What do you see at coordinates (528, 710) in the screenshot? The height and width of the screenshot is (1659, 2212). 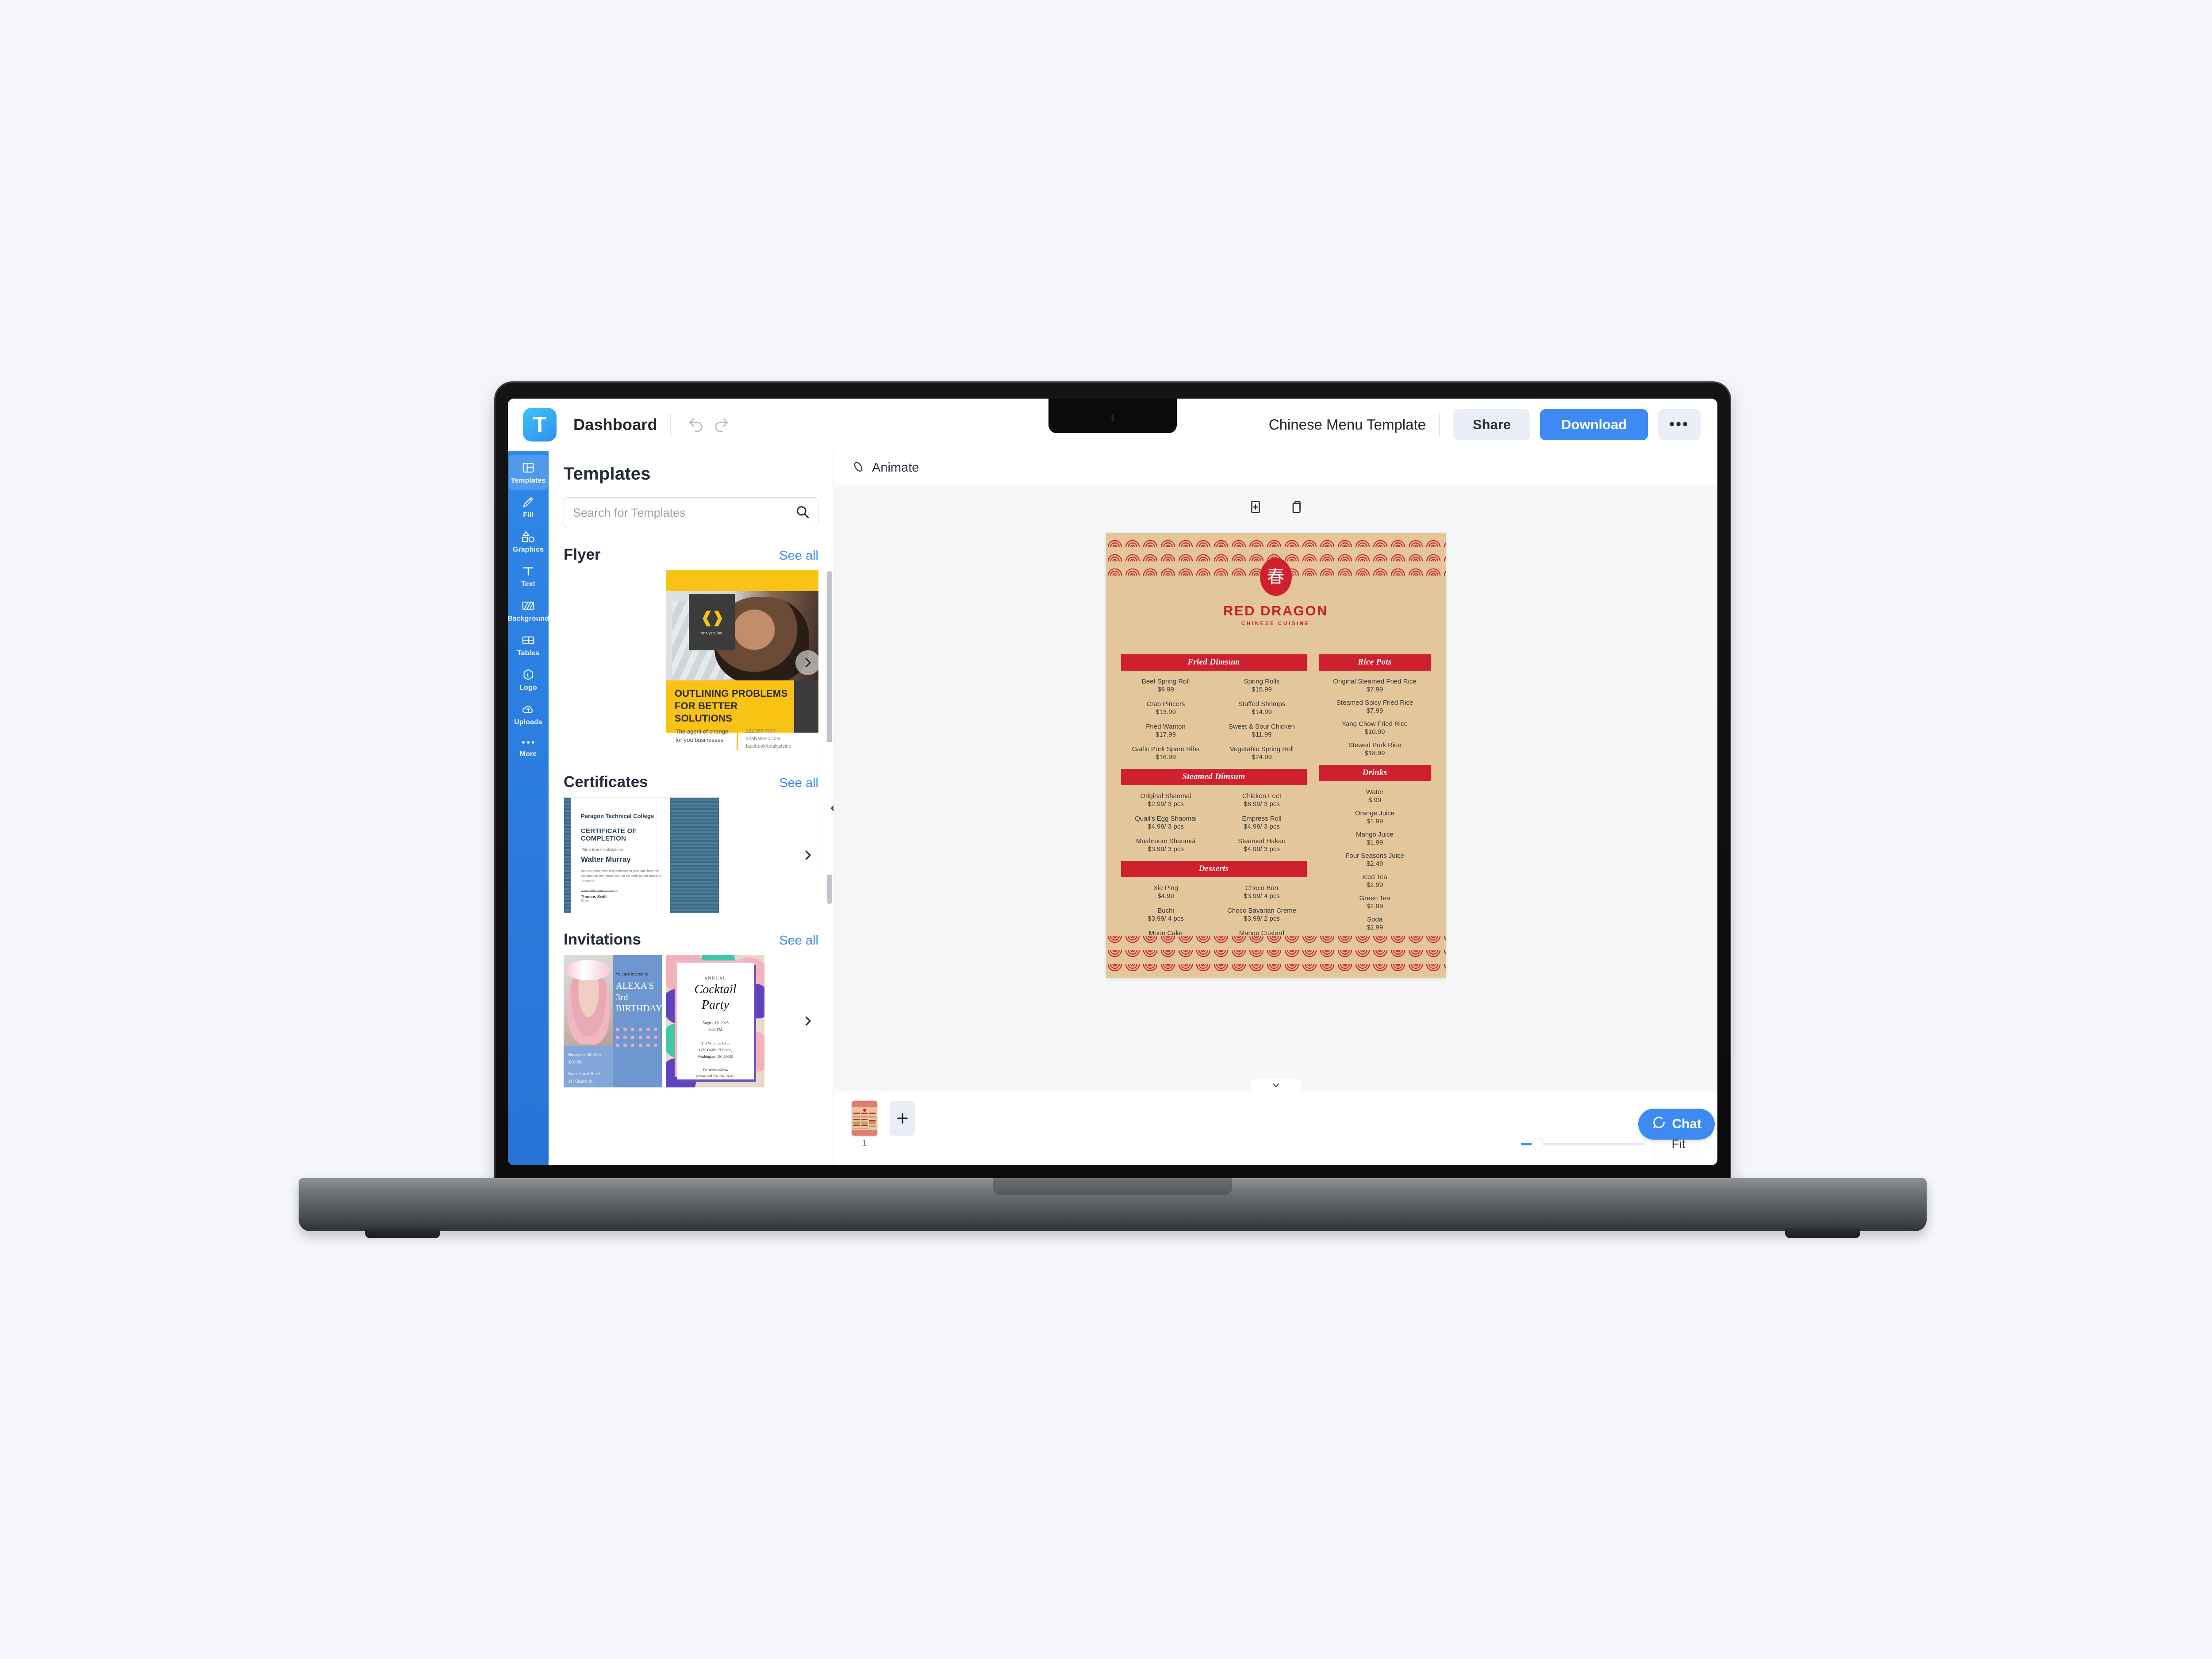 I see `upload-cloud-icon` at bounding box center [528, 710].